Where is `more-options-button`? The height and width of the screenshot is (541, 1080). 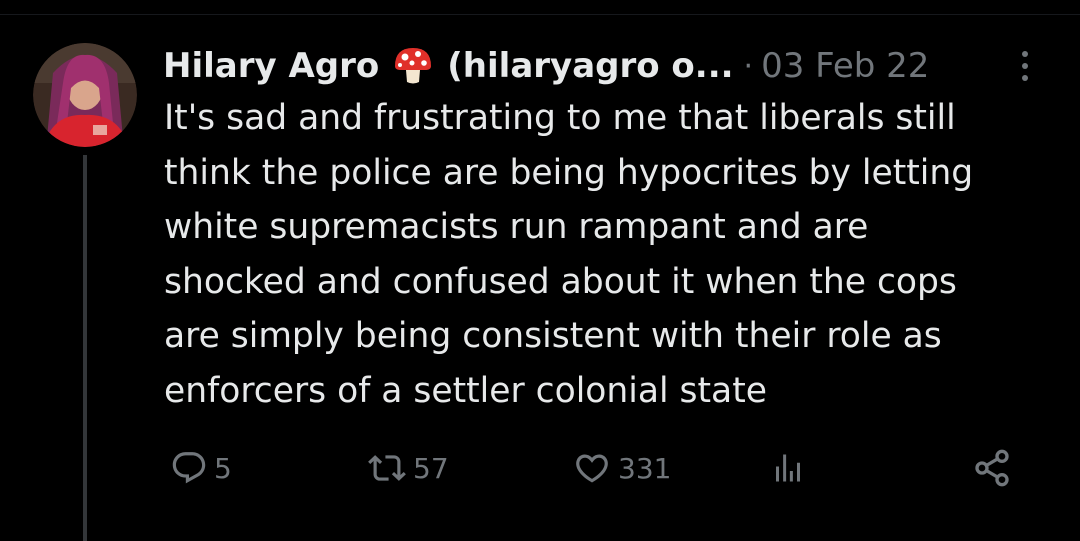
more-options-button is located at coordinates (1025, 66).